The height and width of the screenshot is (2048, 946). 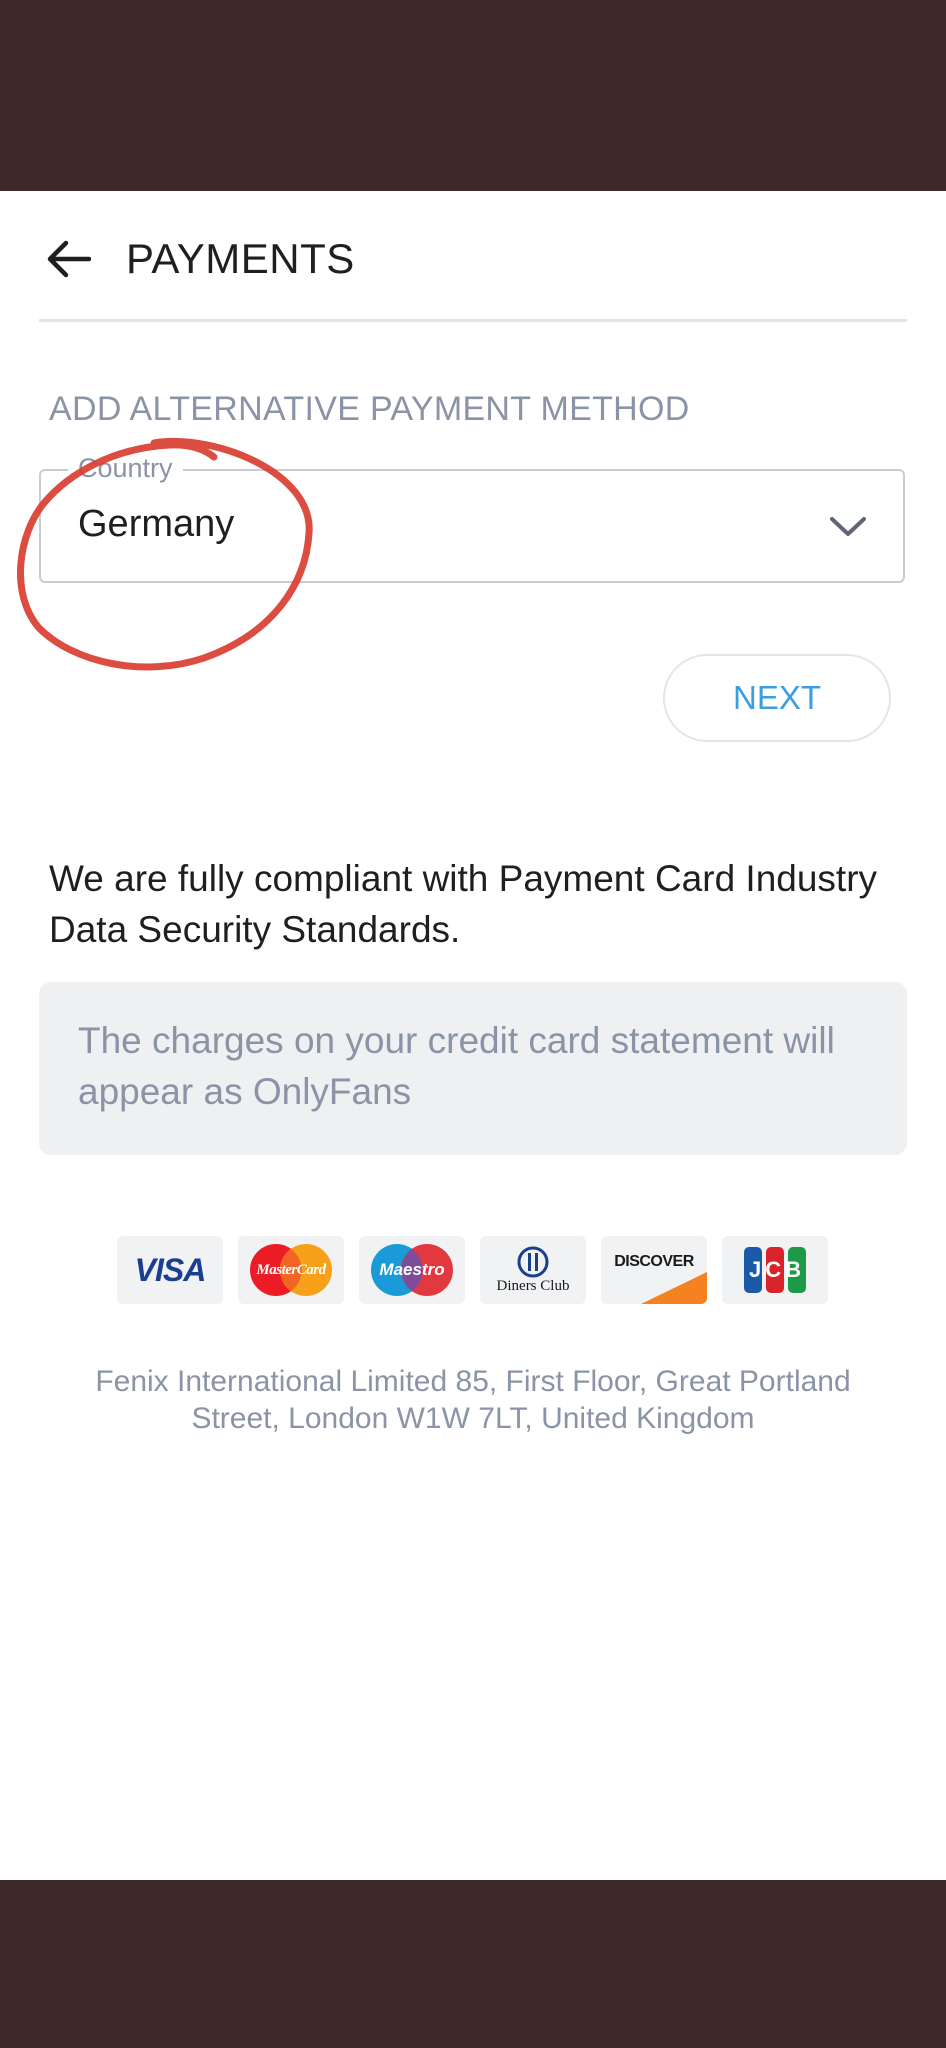 I want to click on maestro-logo-text: Maestro, so click(x=412, y=1269).